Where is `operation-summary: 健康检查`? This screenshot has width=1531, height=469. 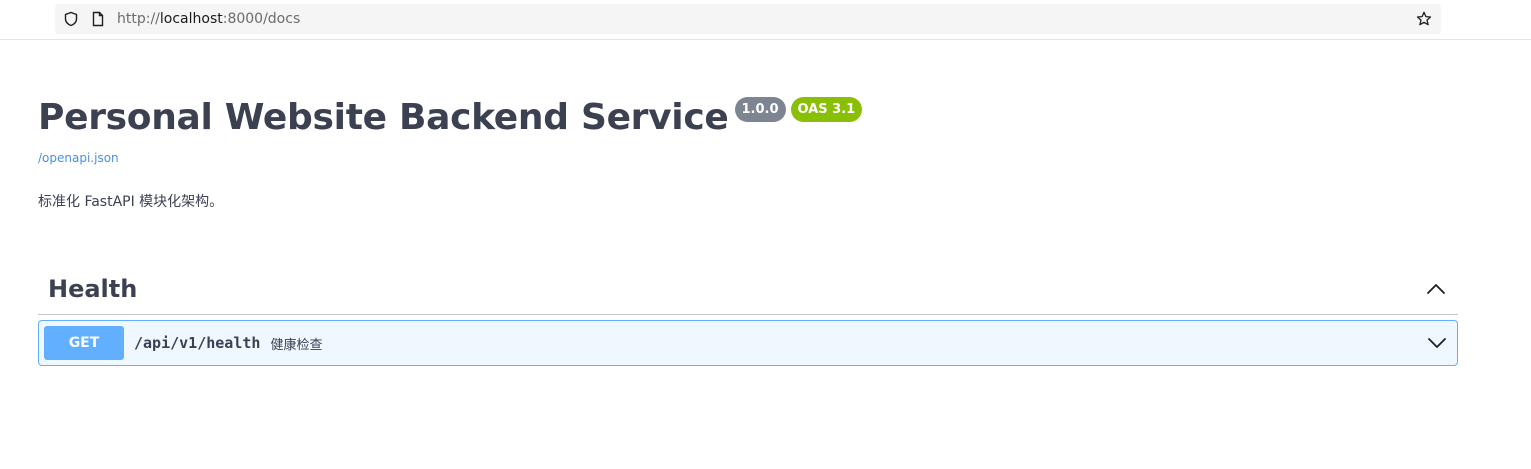
operation-summary: 健康检查 is located at coordinates (296, 345).